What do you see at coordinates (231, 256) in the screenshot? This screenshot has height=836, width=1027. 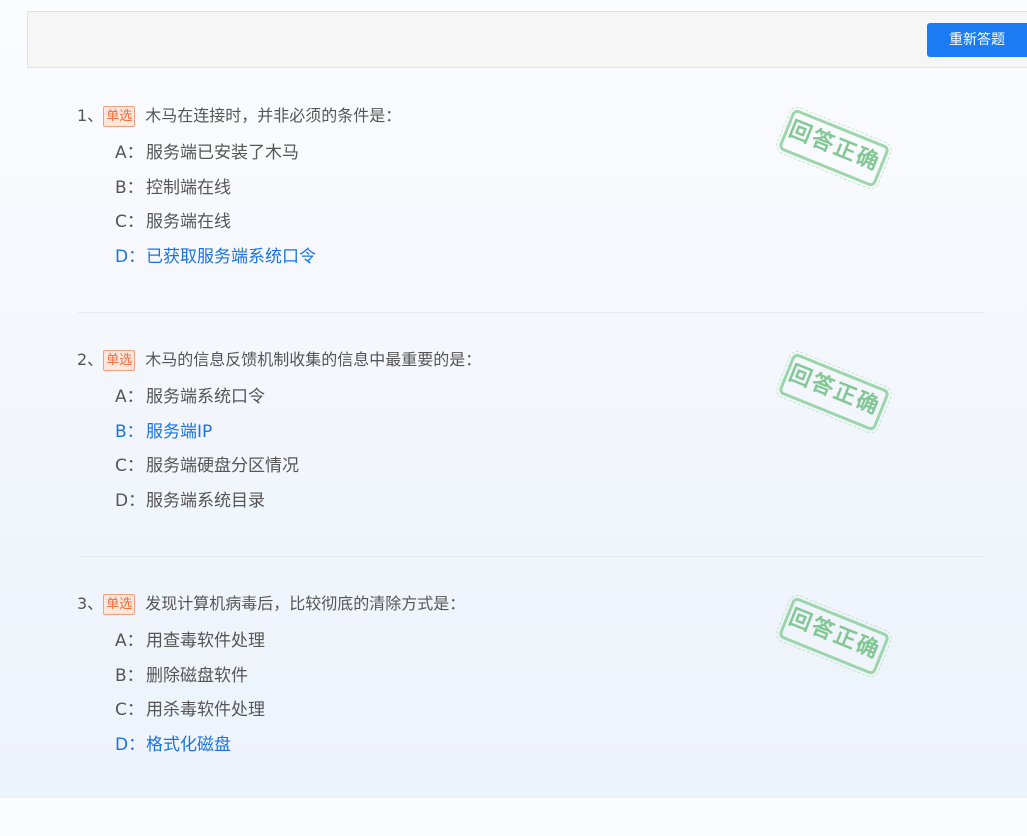 I see `option-text: 已获取服务端系统口令` at bounding box center [231, 256].